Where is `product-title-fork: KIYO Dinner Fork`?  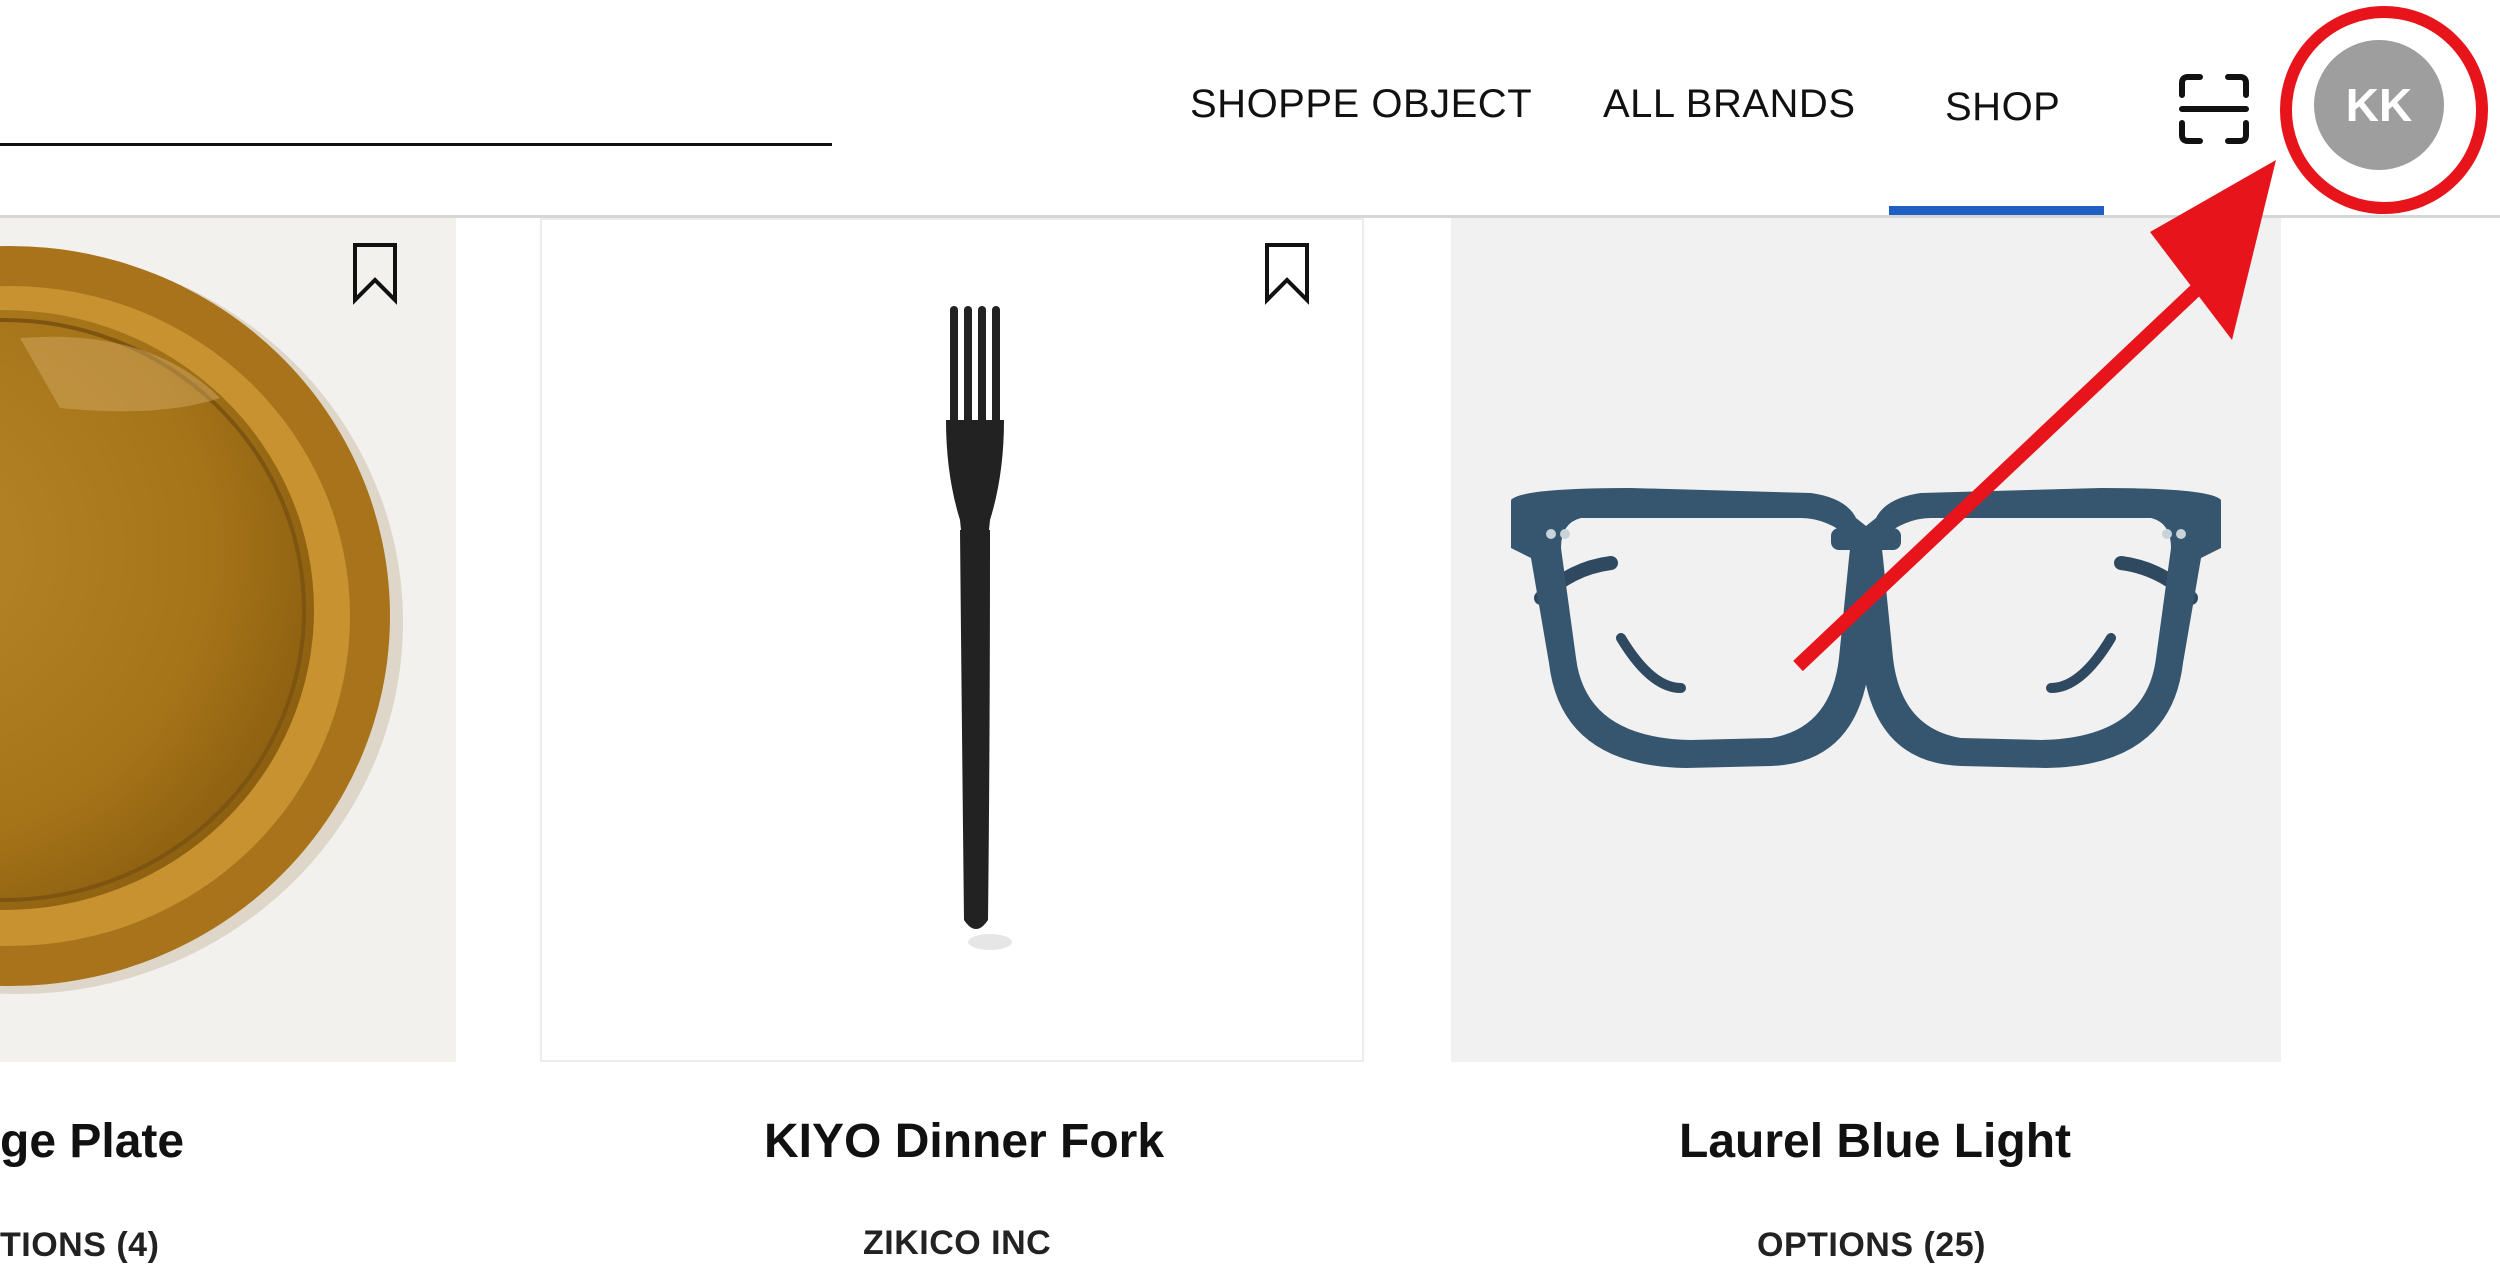
product-title-fork: KIYO Dinner Fork is located at coordinates (964, 1141).